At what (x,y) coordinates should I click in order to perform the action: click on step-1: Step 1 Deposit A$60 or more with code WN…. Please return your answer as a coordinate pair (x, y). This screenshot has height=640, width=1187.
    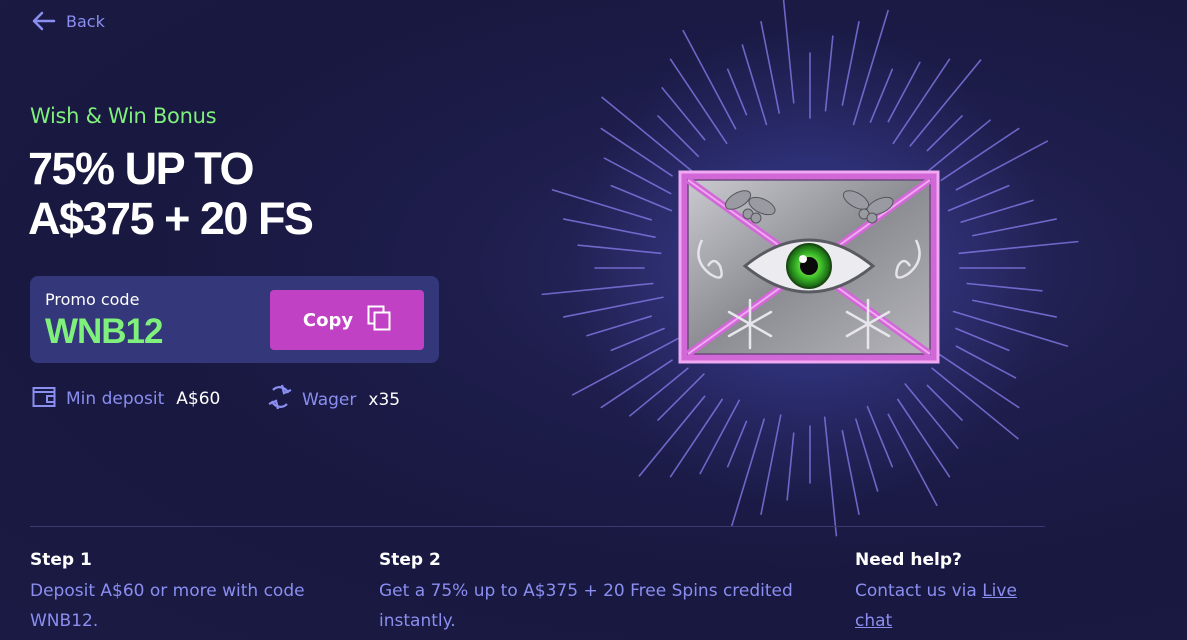
    Looking at the image, I should click on (185, 593).